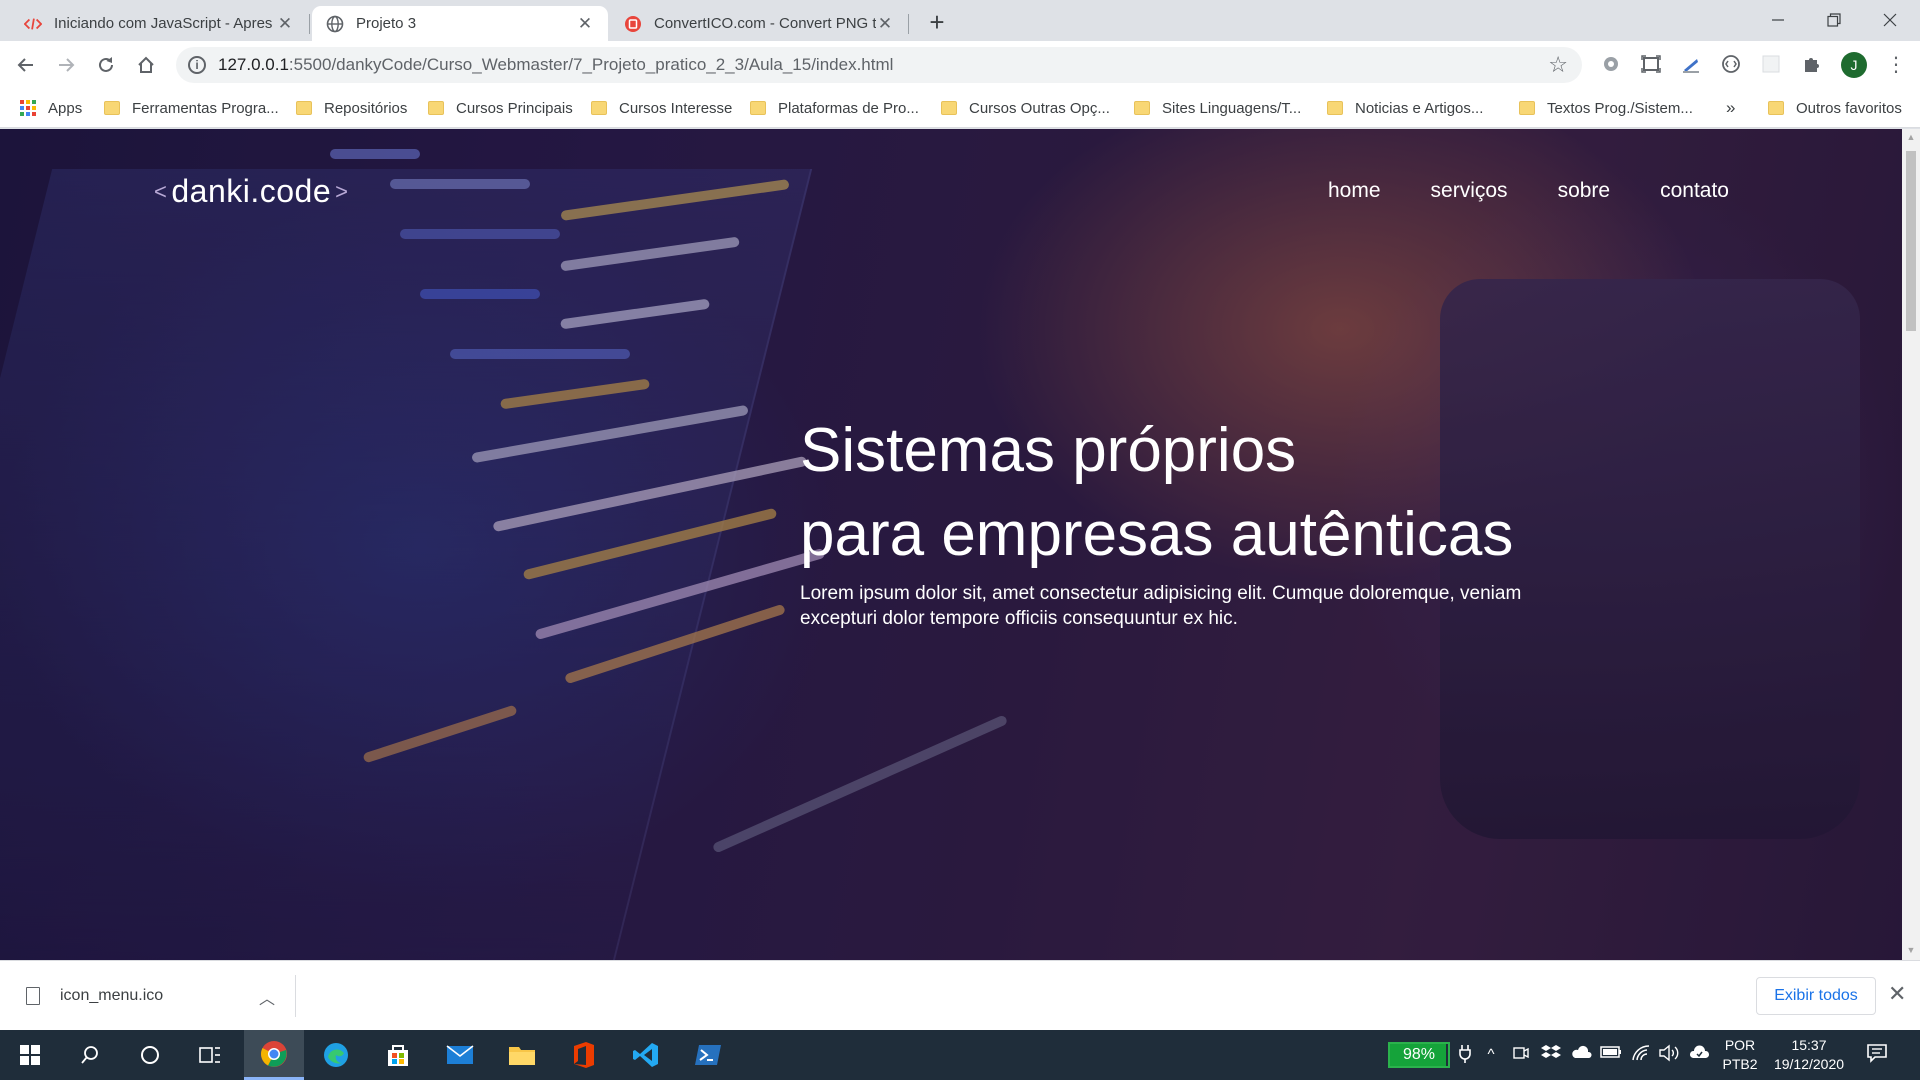 The width and height of the screenshot is (1920, 1080). I want to click on converticio-icon, so click(633, 24).